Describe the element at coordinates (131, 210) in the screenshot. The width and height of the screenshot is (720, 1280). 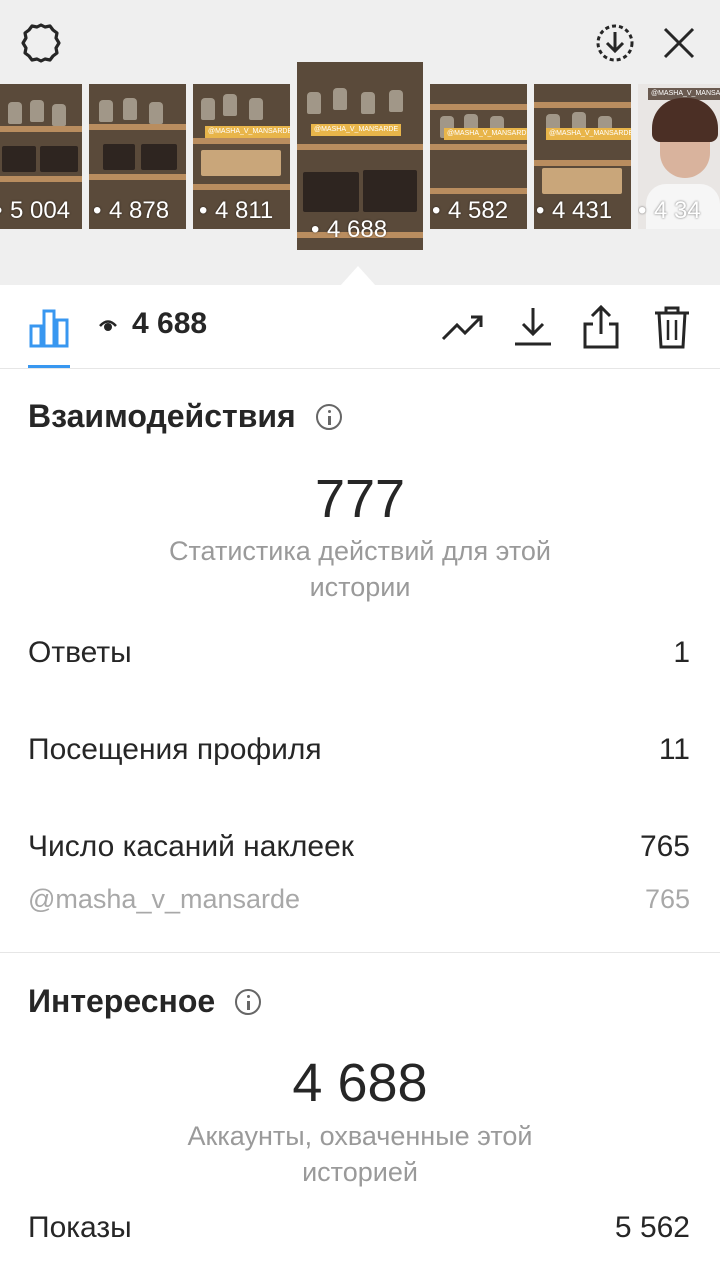
I see `story-views-count: • 4 878` at that location.